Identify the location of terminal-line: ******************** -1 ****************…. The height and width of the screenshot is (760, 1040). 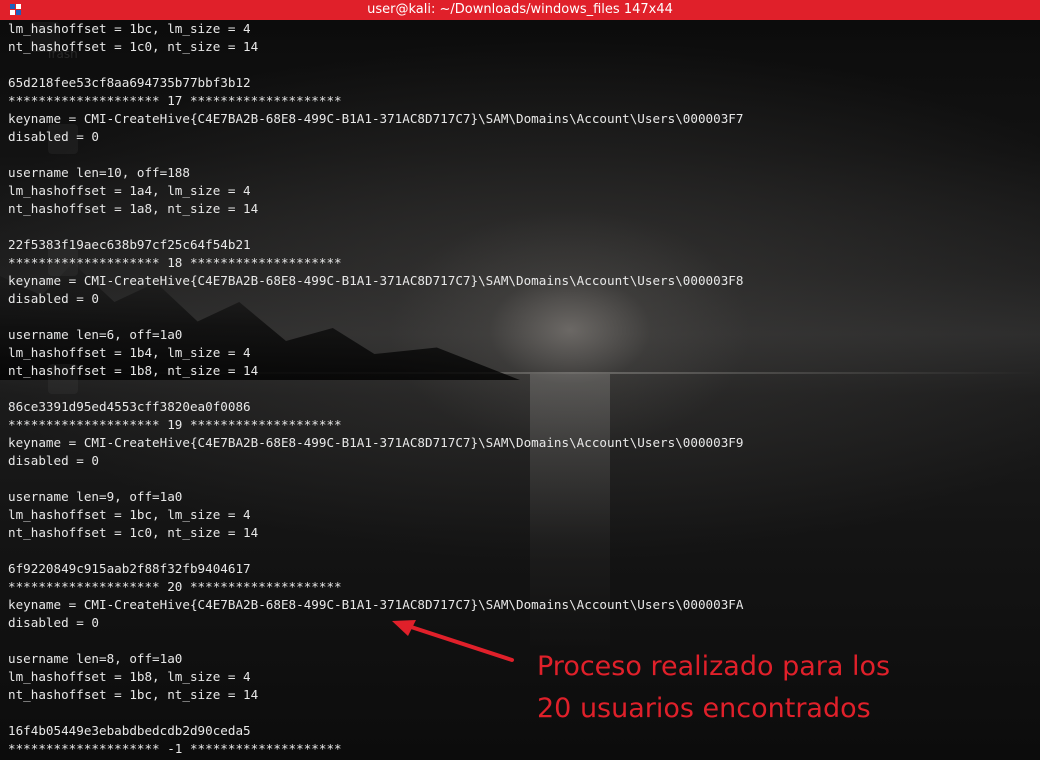
(175, 748).